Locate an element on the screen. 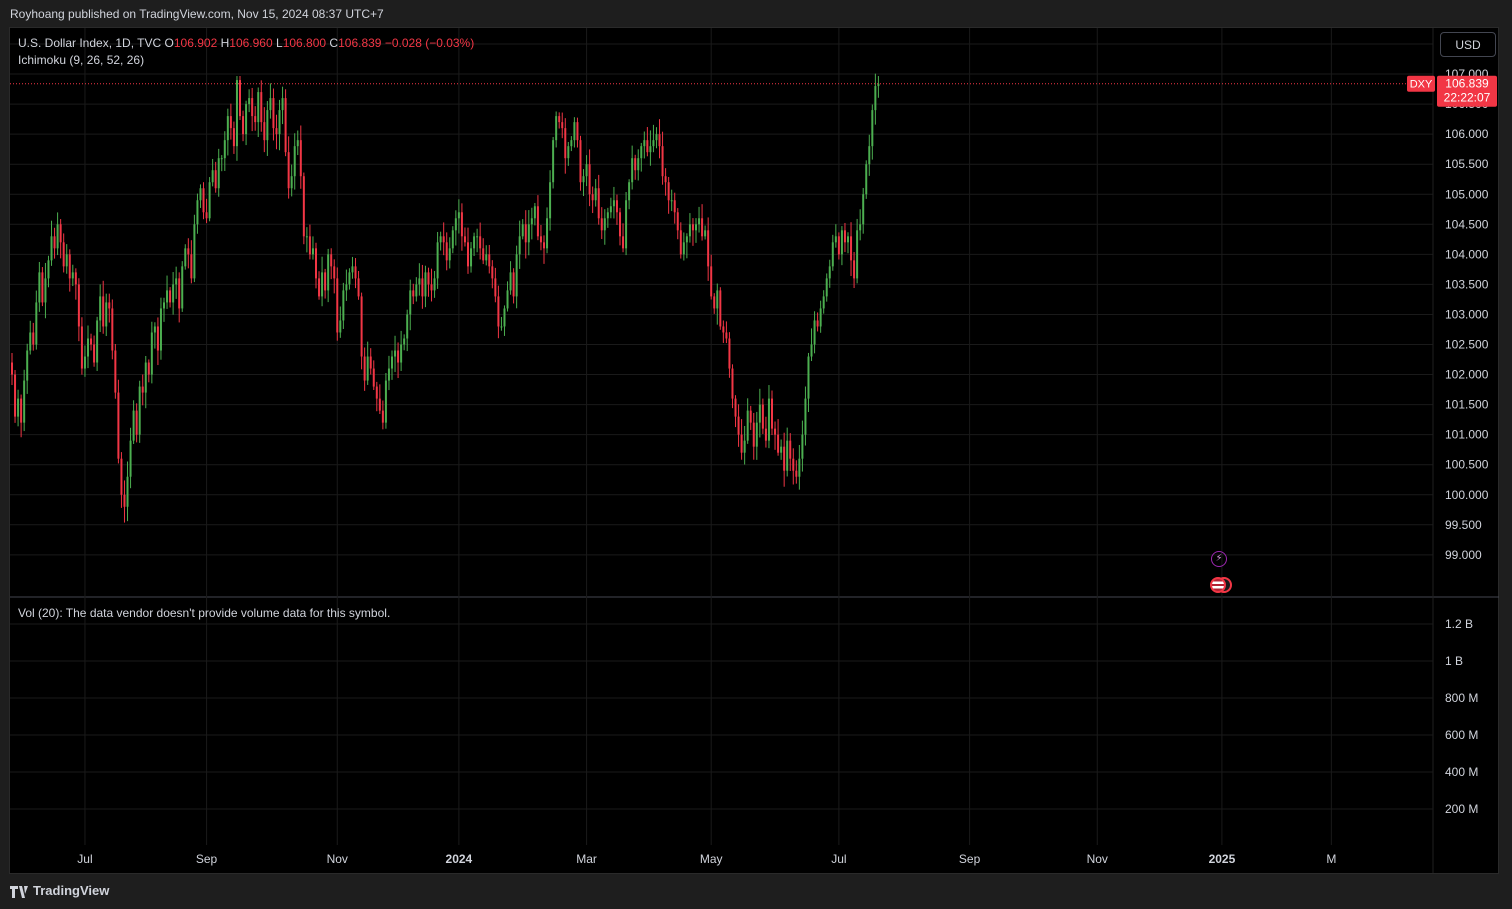 This screenshot has height=909, width=1512. tradingview-brand: TradingView is located at coordinates (59, 890).